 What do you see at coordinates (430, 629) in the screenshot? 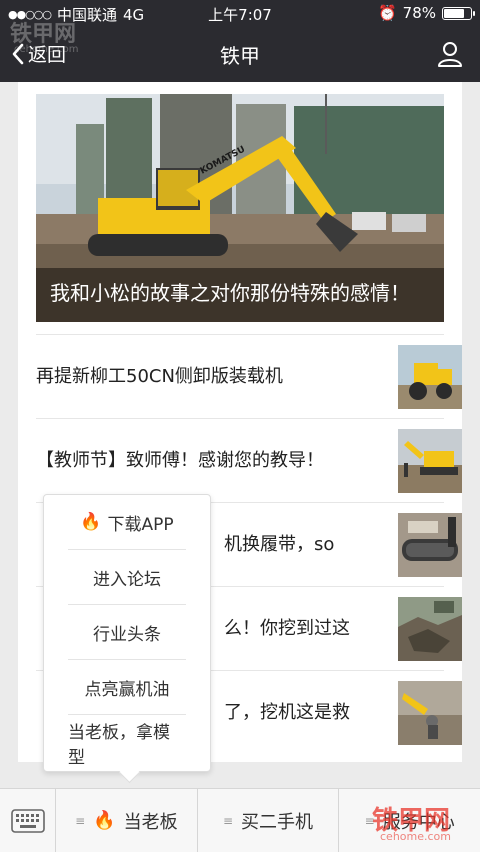
I see `news-thumbnail-dig-site` at bounding box center [430, 629].